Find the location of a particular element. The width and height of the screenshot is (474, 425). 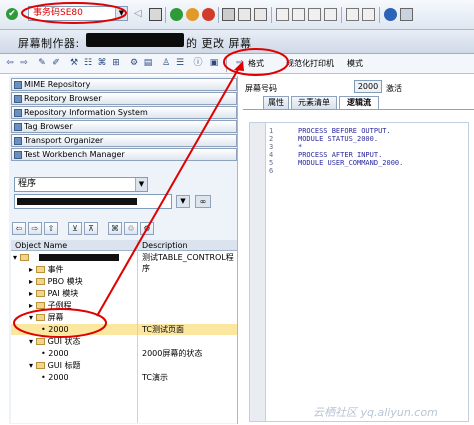

watermark: 云栖社区 yq.aliyun.com is located at coordinates (375, 412).